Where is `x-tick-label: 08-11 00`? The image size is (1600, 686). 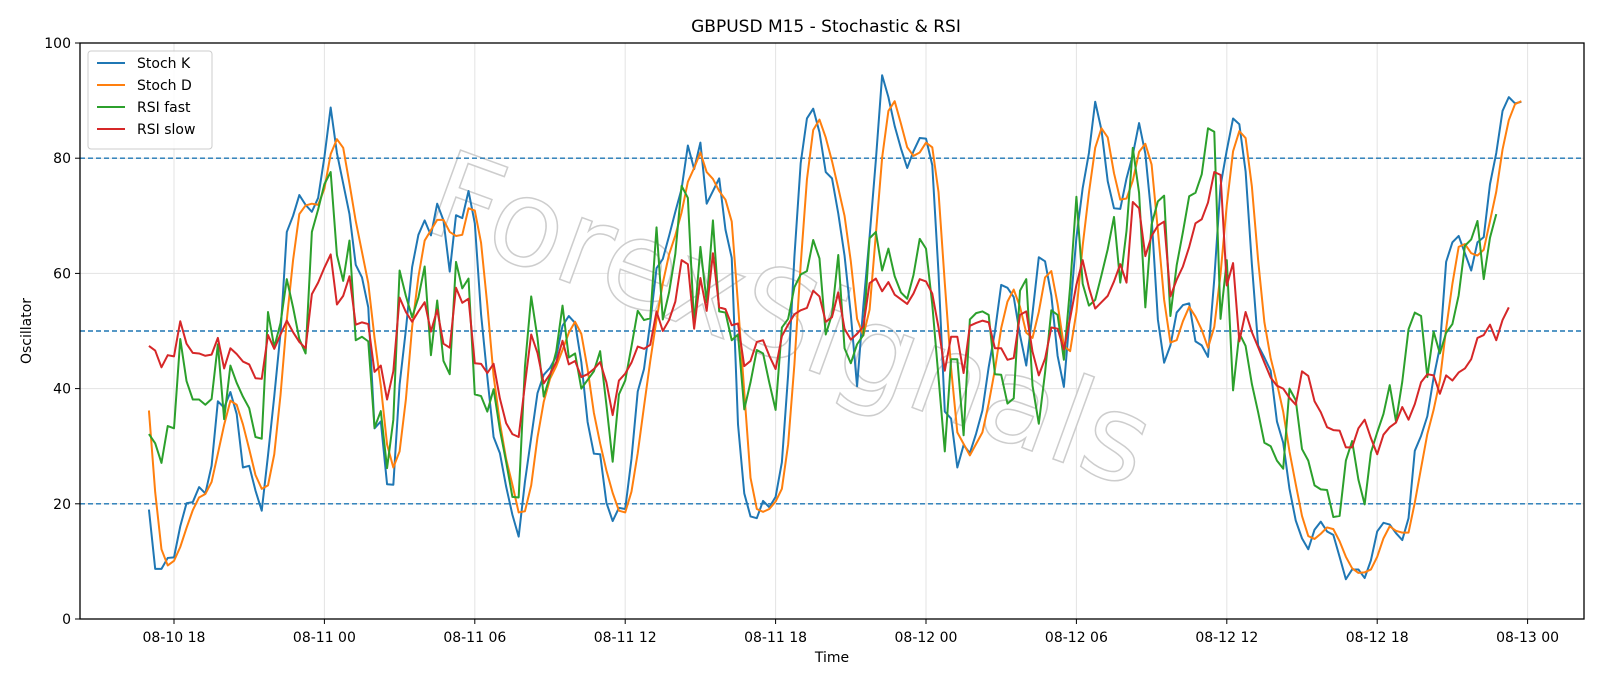
x-tick-label: 08-11 00 is located at coordinates (324, 638).